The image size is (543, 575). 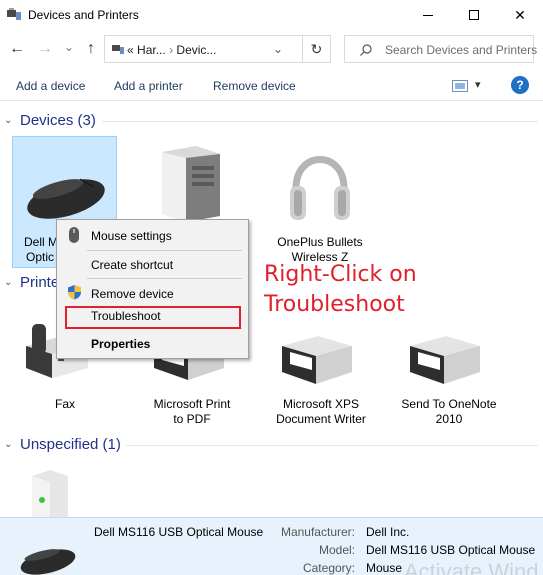 I want to click on computer-tower-icon, so click(x=191, y=183).